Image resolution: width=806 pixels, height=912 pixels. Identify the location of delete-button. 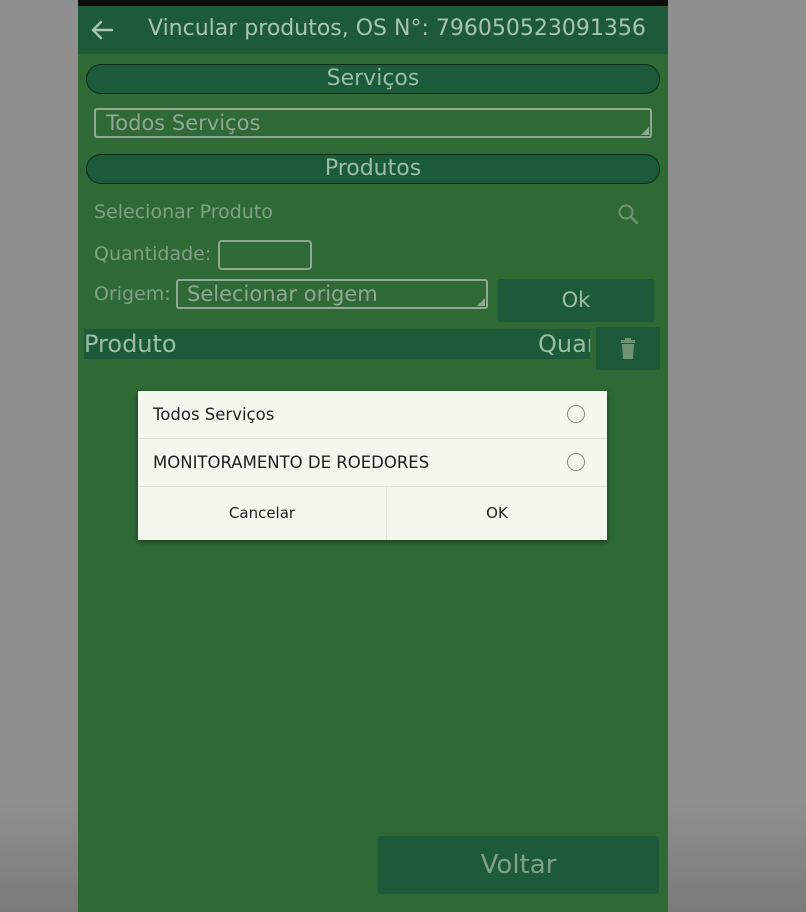
(628, 348).